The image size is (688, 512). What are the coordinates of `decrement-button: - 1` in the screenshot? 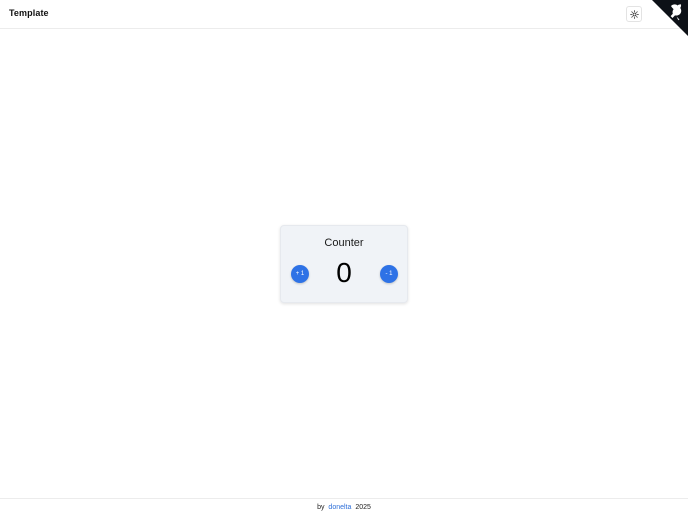 It's located at (389, 274).